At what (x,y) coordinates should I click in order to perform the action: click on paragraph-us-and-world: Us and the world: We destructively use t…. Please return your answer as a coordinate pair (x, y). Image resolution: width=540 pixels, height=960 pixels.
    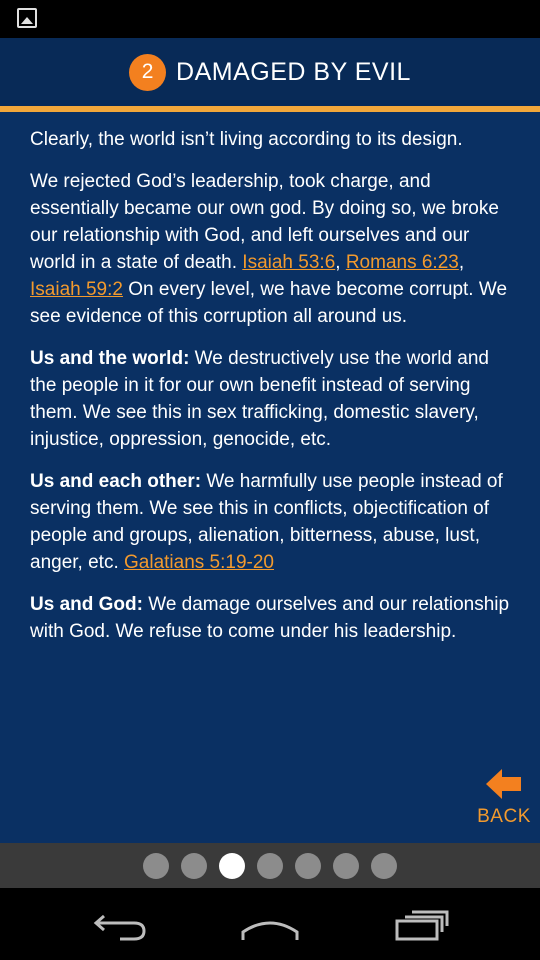
    Looking at the image, I should click on (271, 399).